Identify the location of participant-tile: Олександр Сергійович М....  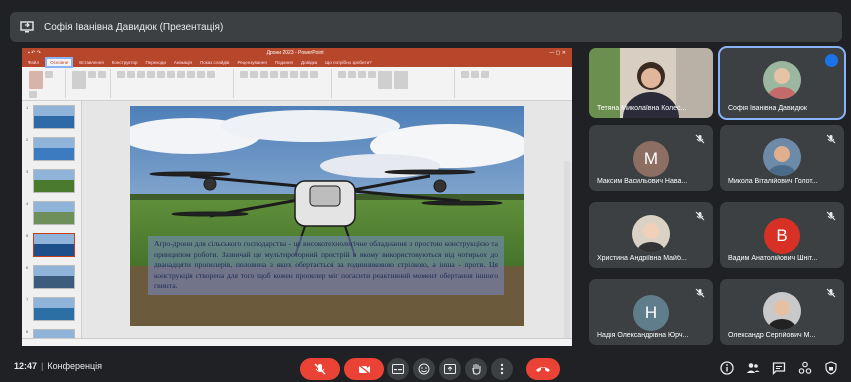
(782, 312).